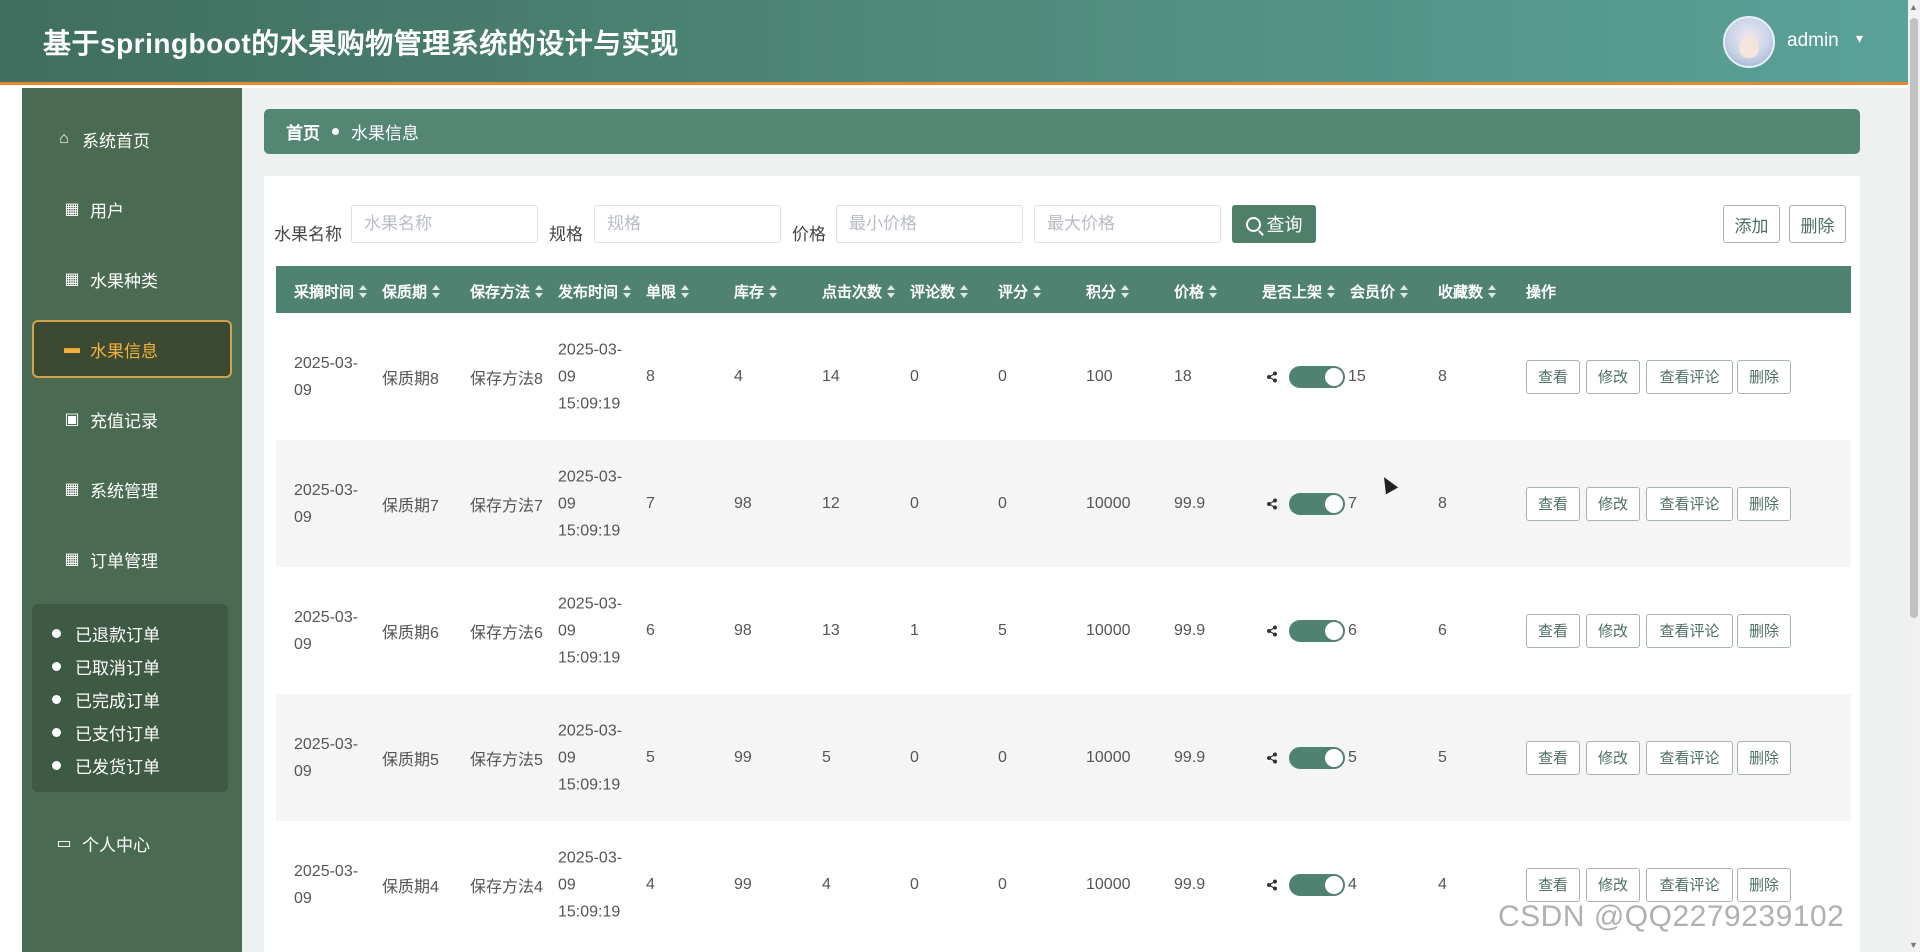 Image resolution: width=1920 pixels, height=952 pixels. Describe the element at coordinates (117, 734) in the screenshot. I see `submenu-label: 已支付订单` at that location.